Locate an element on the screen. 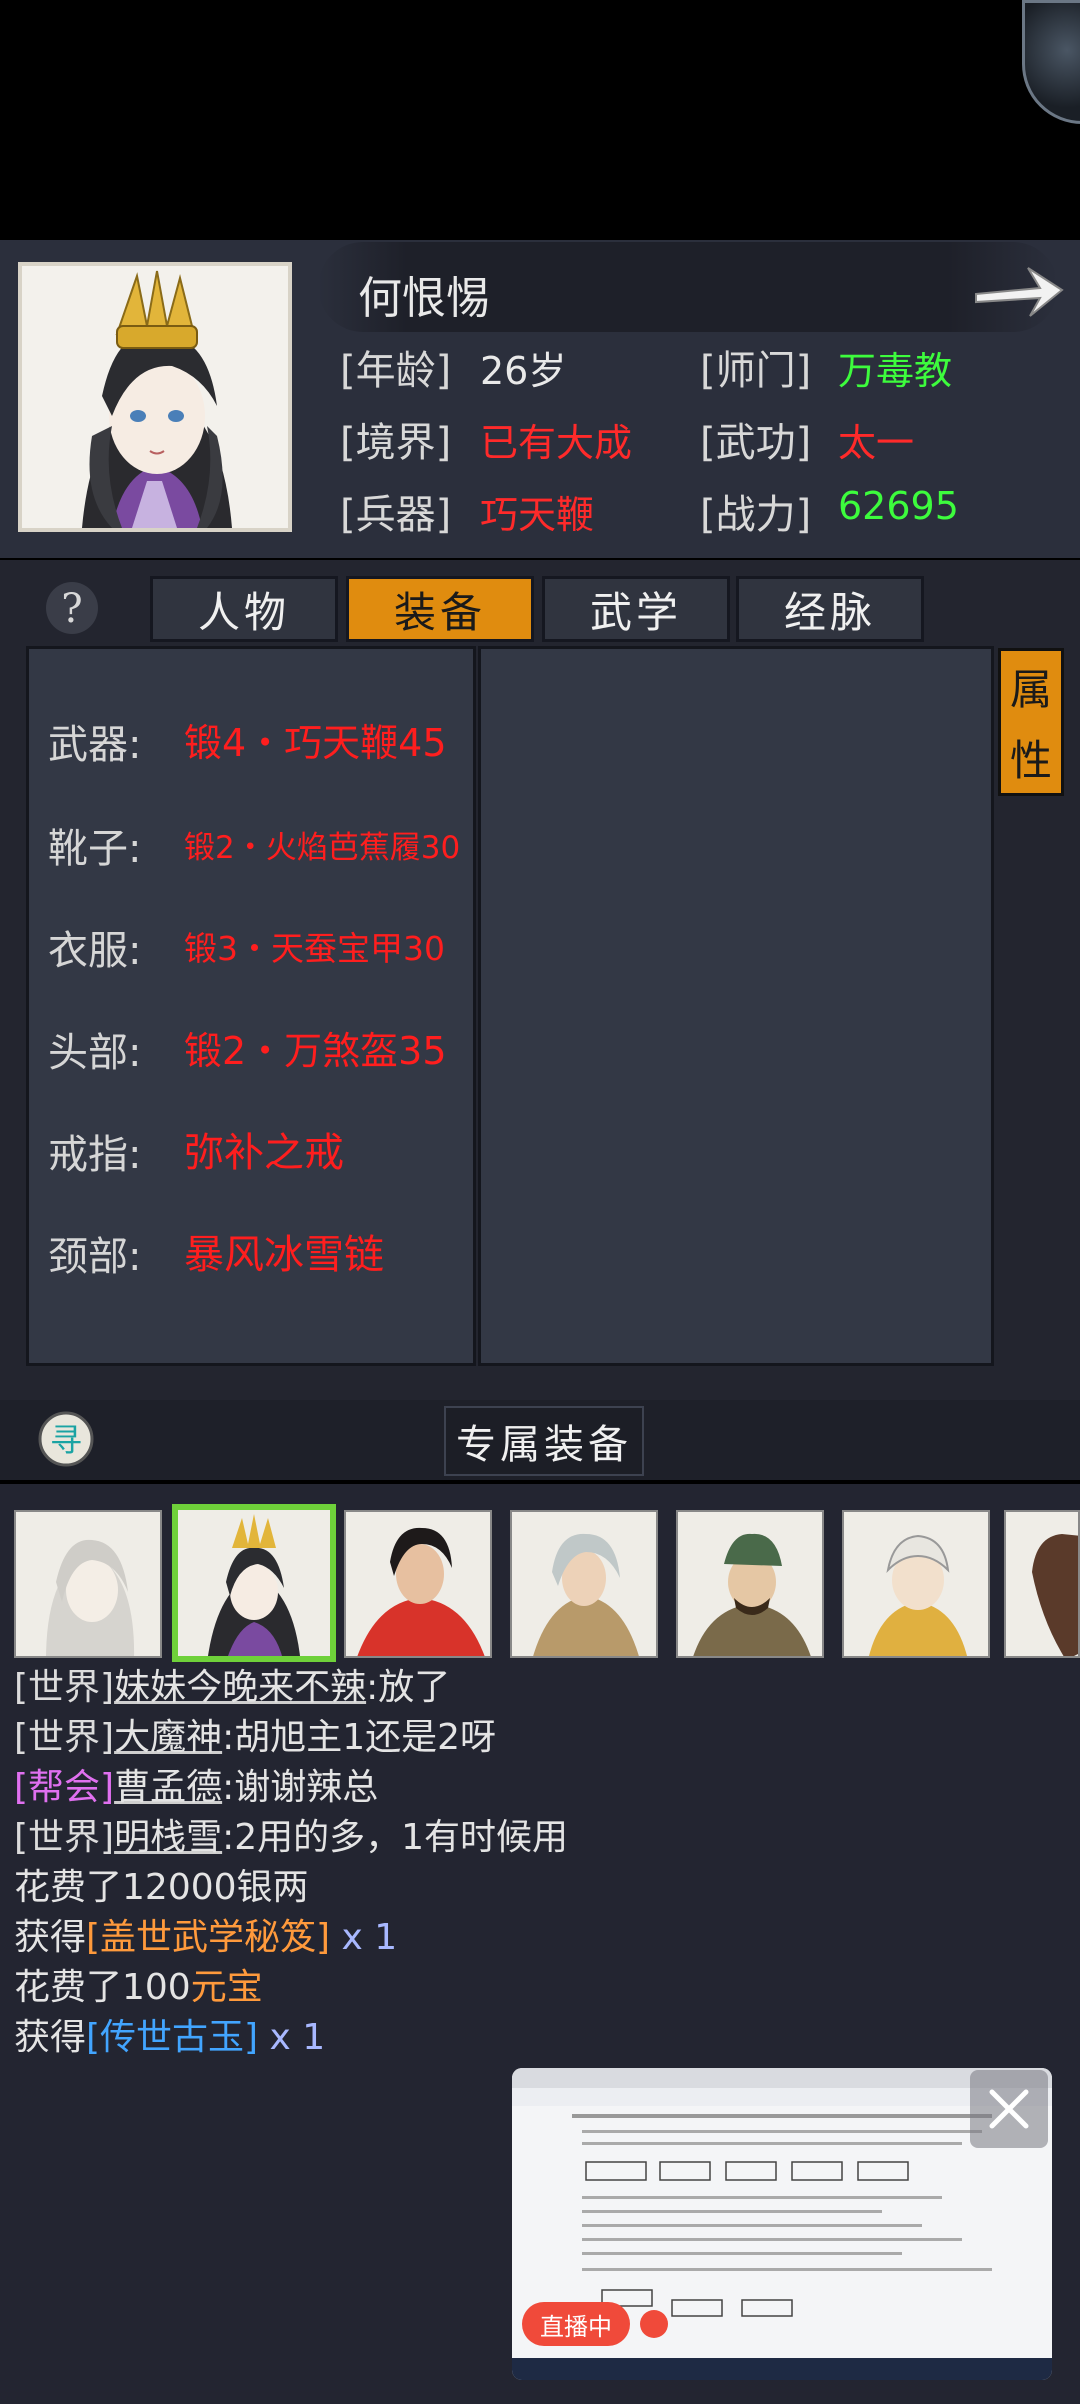 The width and height of the screenshot is (1080, 2404). chat-message: :放了 is located at coordinates (408, 1687).